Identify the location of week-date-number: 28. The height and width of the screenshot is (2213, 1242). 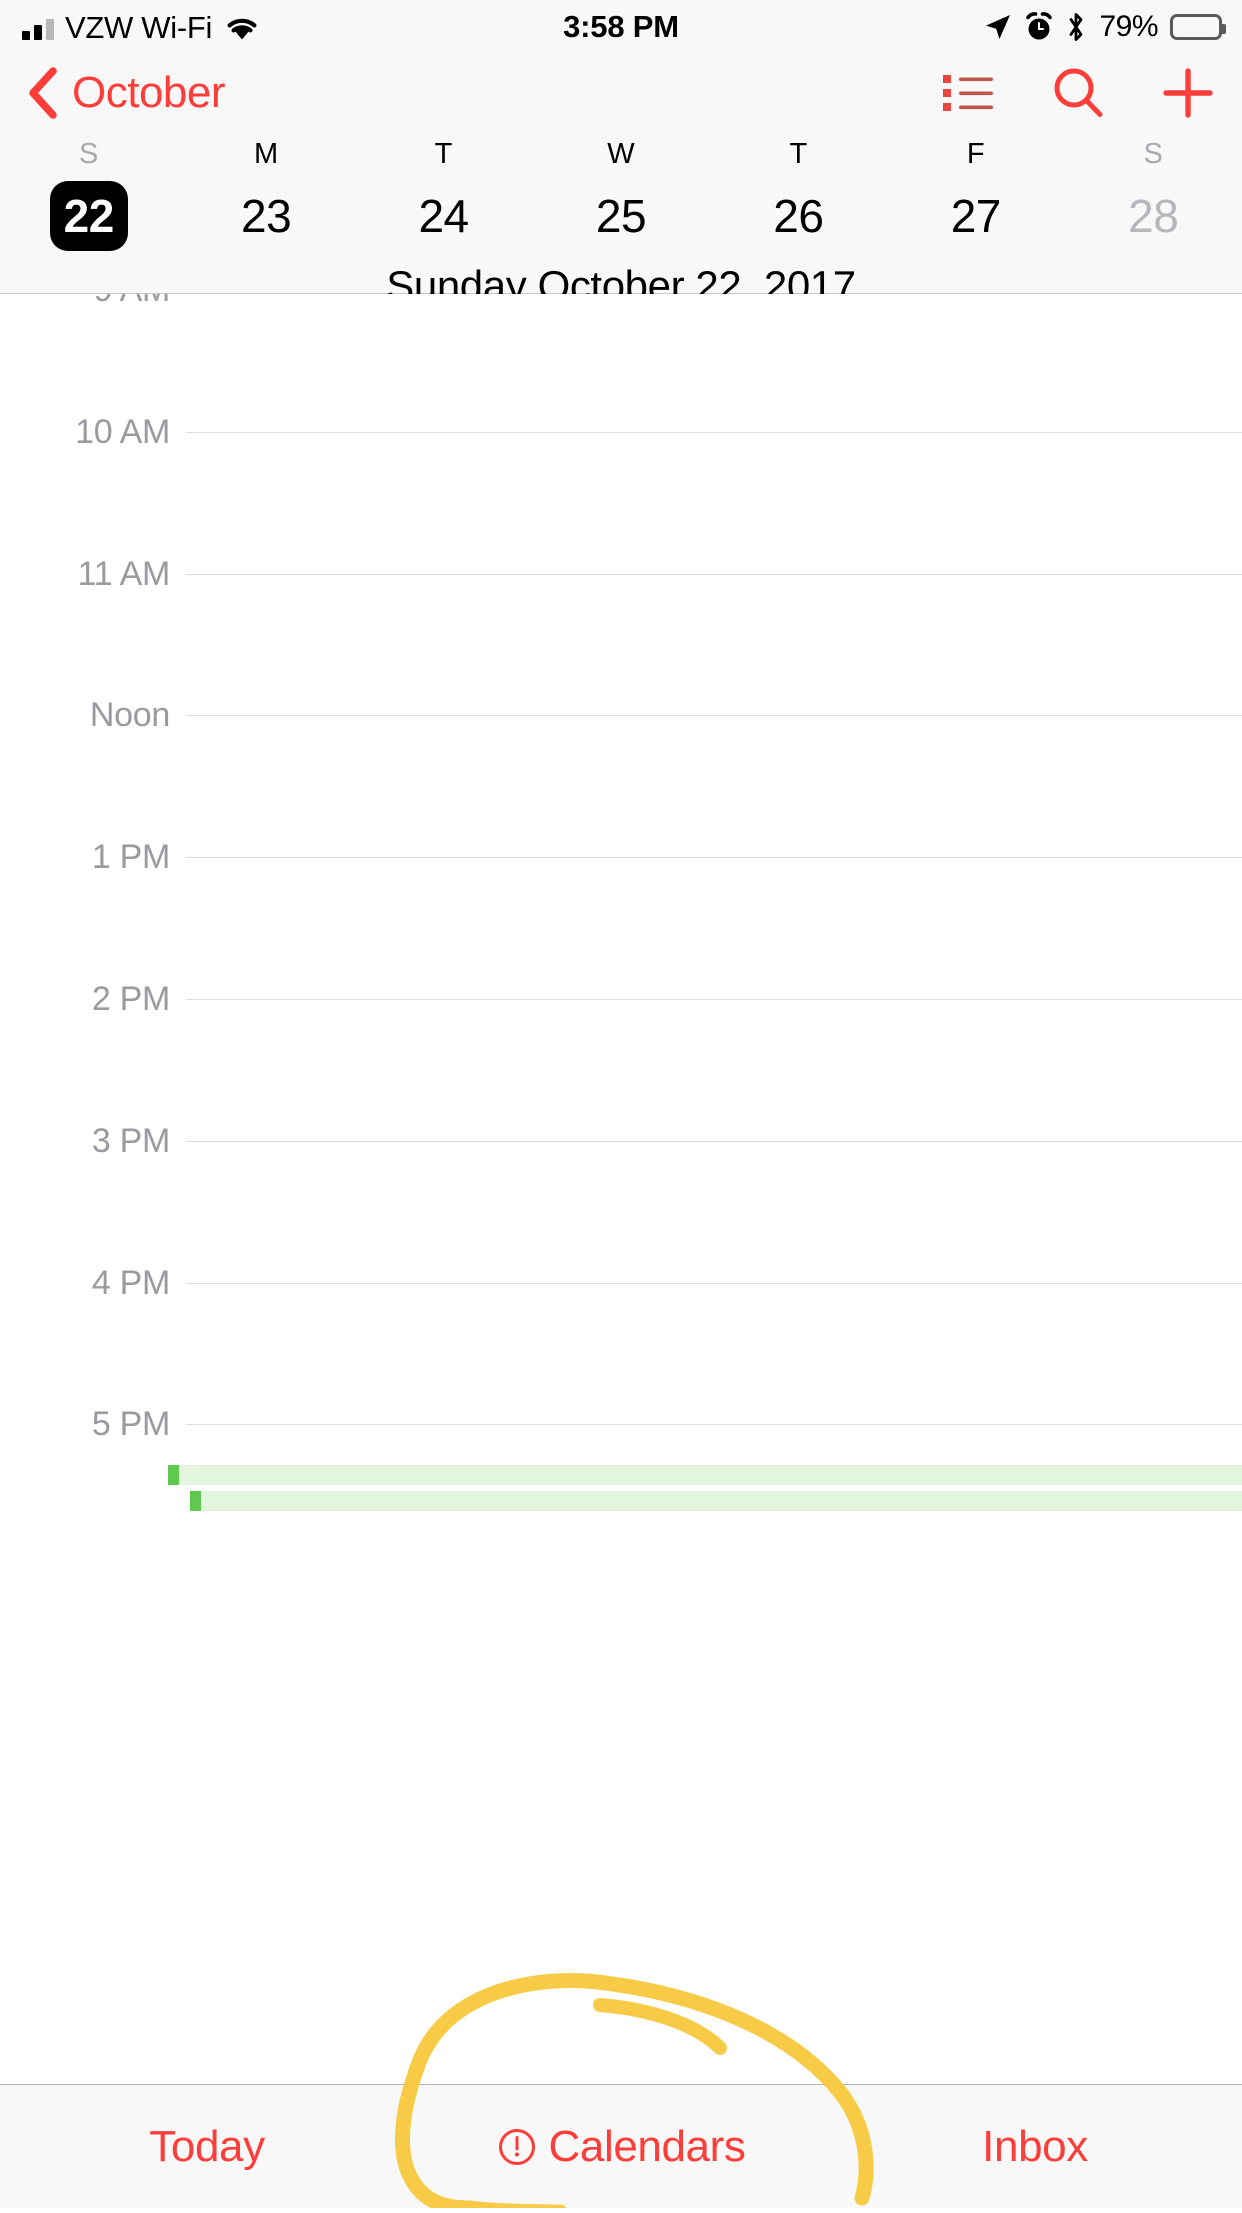
(1153, 216).